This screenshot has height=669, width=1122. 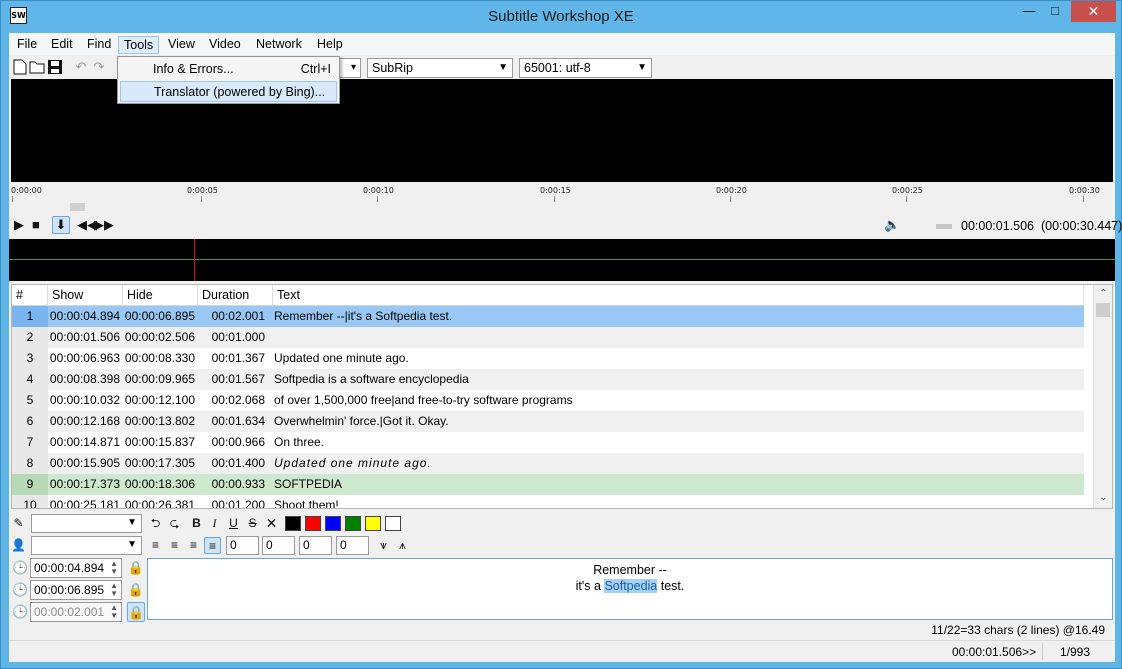 What do you see at coordinates (353, 523) in the screenshot?
I see `color-swatch-green` at bounding box center [353, 523].